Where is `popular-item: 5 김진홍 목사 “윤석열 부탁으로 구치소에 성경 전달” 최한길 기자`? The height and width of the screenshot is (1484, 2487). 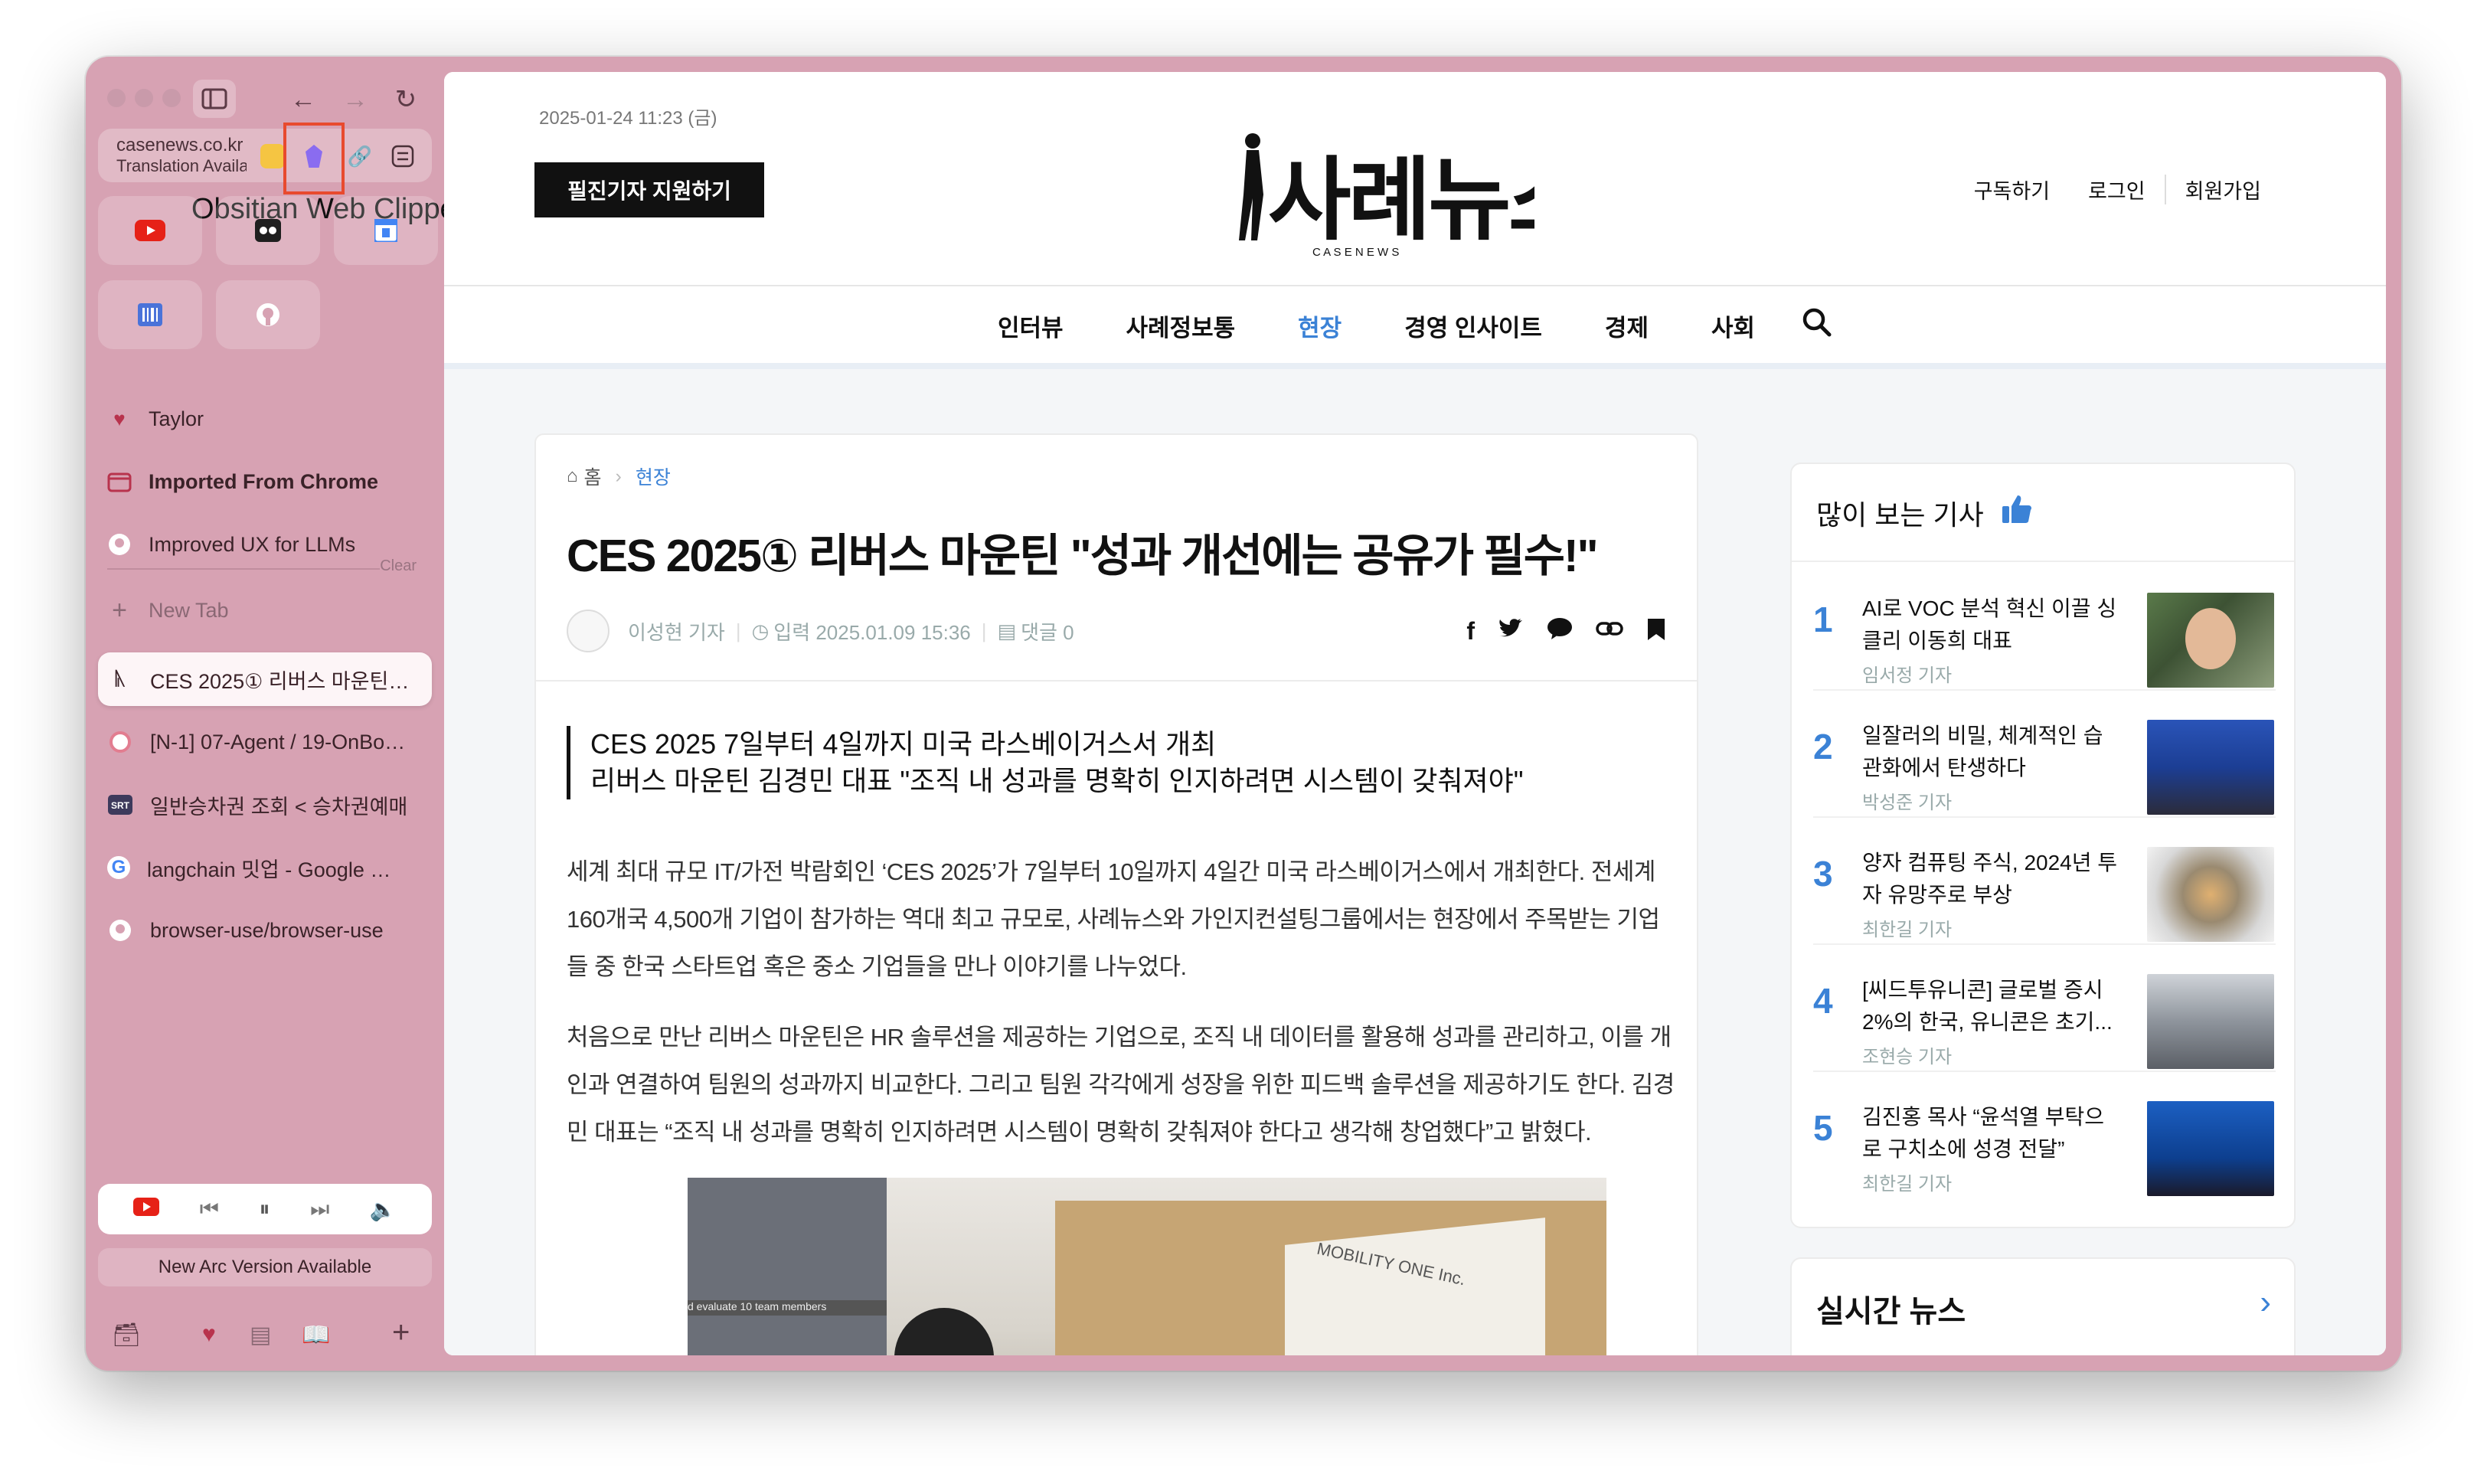
popular-item: 5 김진홍 목사 “윤석열 부탁으로 구치소에 성경 전달” 최한길 기자 is located at coordinates (2043, 1135).